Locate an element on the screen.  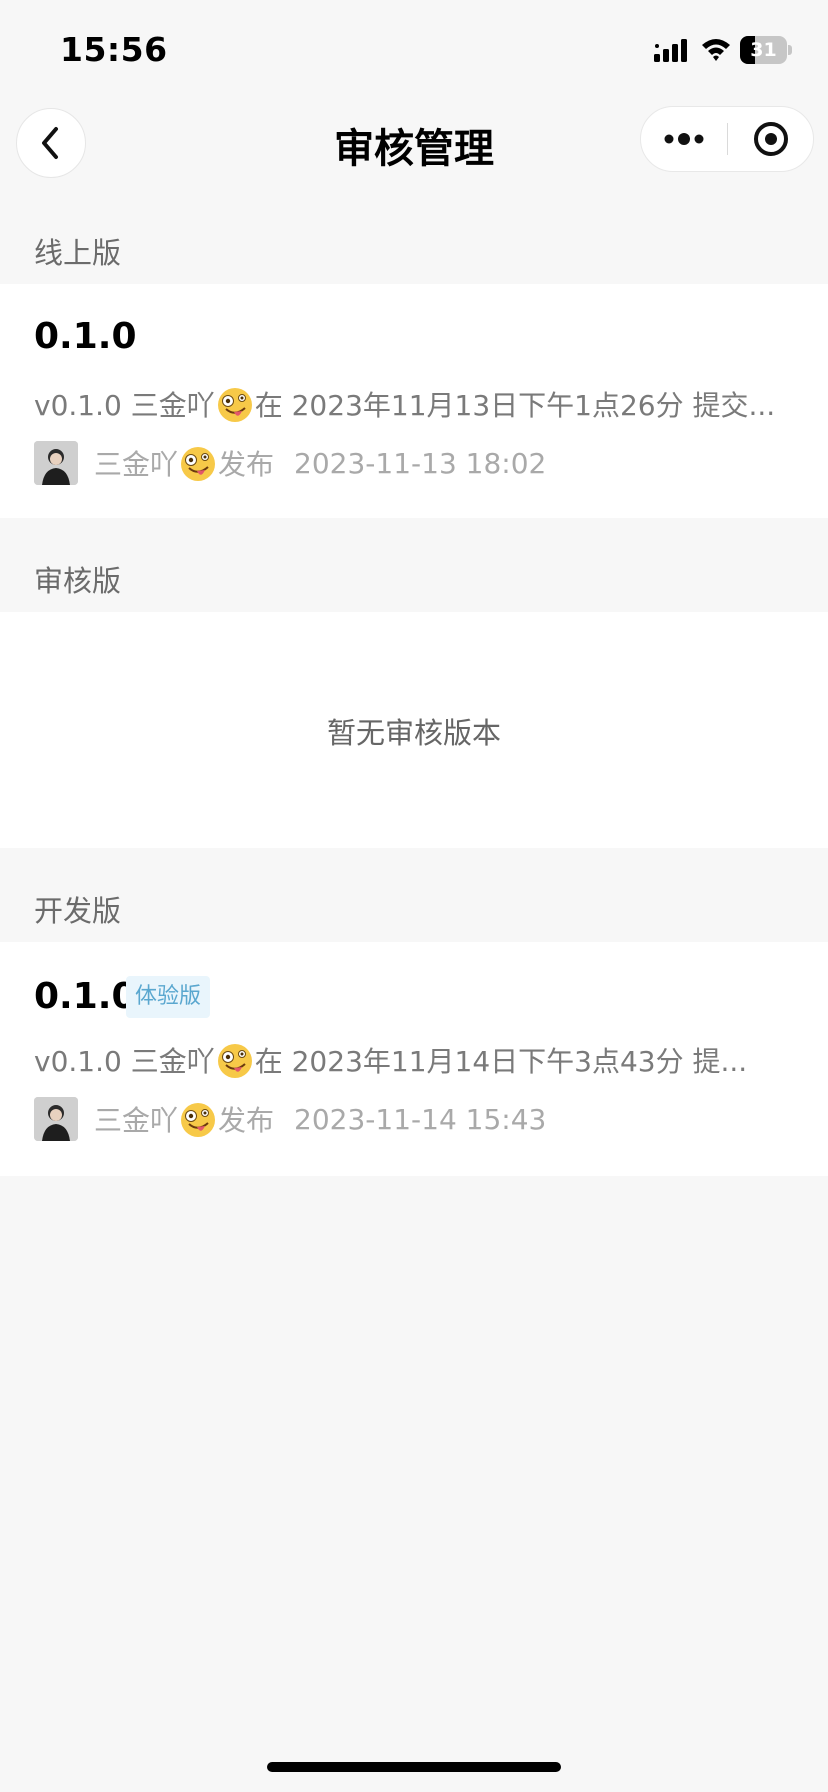
wifi-icon is located at coordinates (716, 50).